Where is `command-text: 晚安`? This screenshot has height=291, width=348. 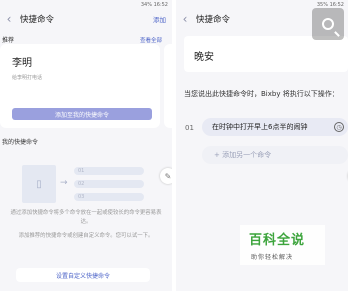
command-text: 晚安 is located at coordinates (204, 57).